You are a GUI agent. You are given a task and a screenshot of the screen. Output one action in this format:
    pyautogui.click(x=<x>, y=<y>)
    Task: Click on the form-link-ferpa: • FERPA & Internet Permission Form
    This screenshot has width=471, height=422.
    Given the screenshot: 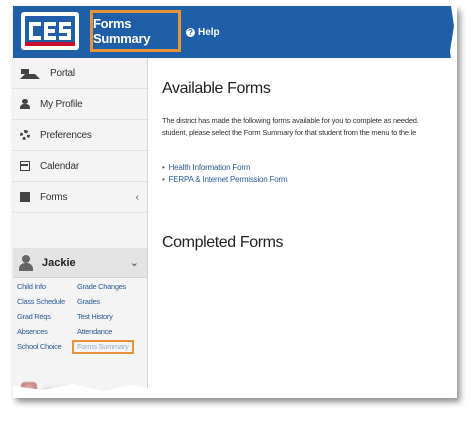 What is the action you would take?
    pyautogui.click(x=225, y=180)
    